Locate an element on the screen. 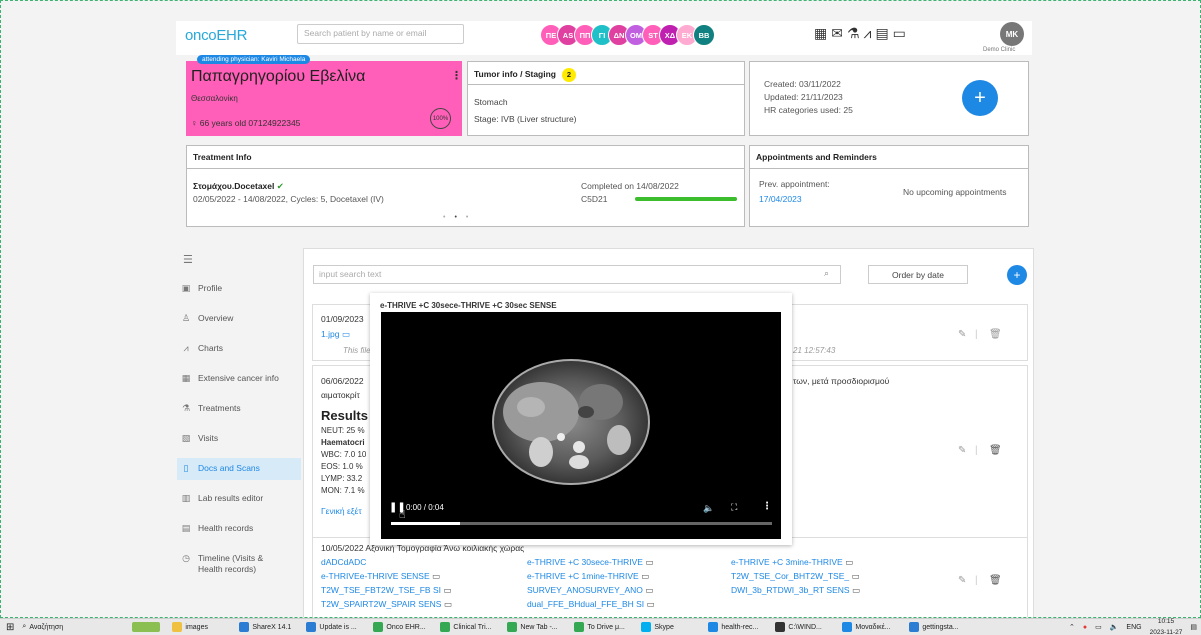 This screenshot has width=1201, height=635. patient-chip: BB is located at coordinates (704, 35).